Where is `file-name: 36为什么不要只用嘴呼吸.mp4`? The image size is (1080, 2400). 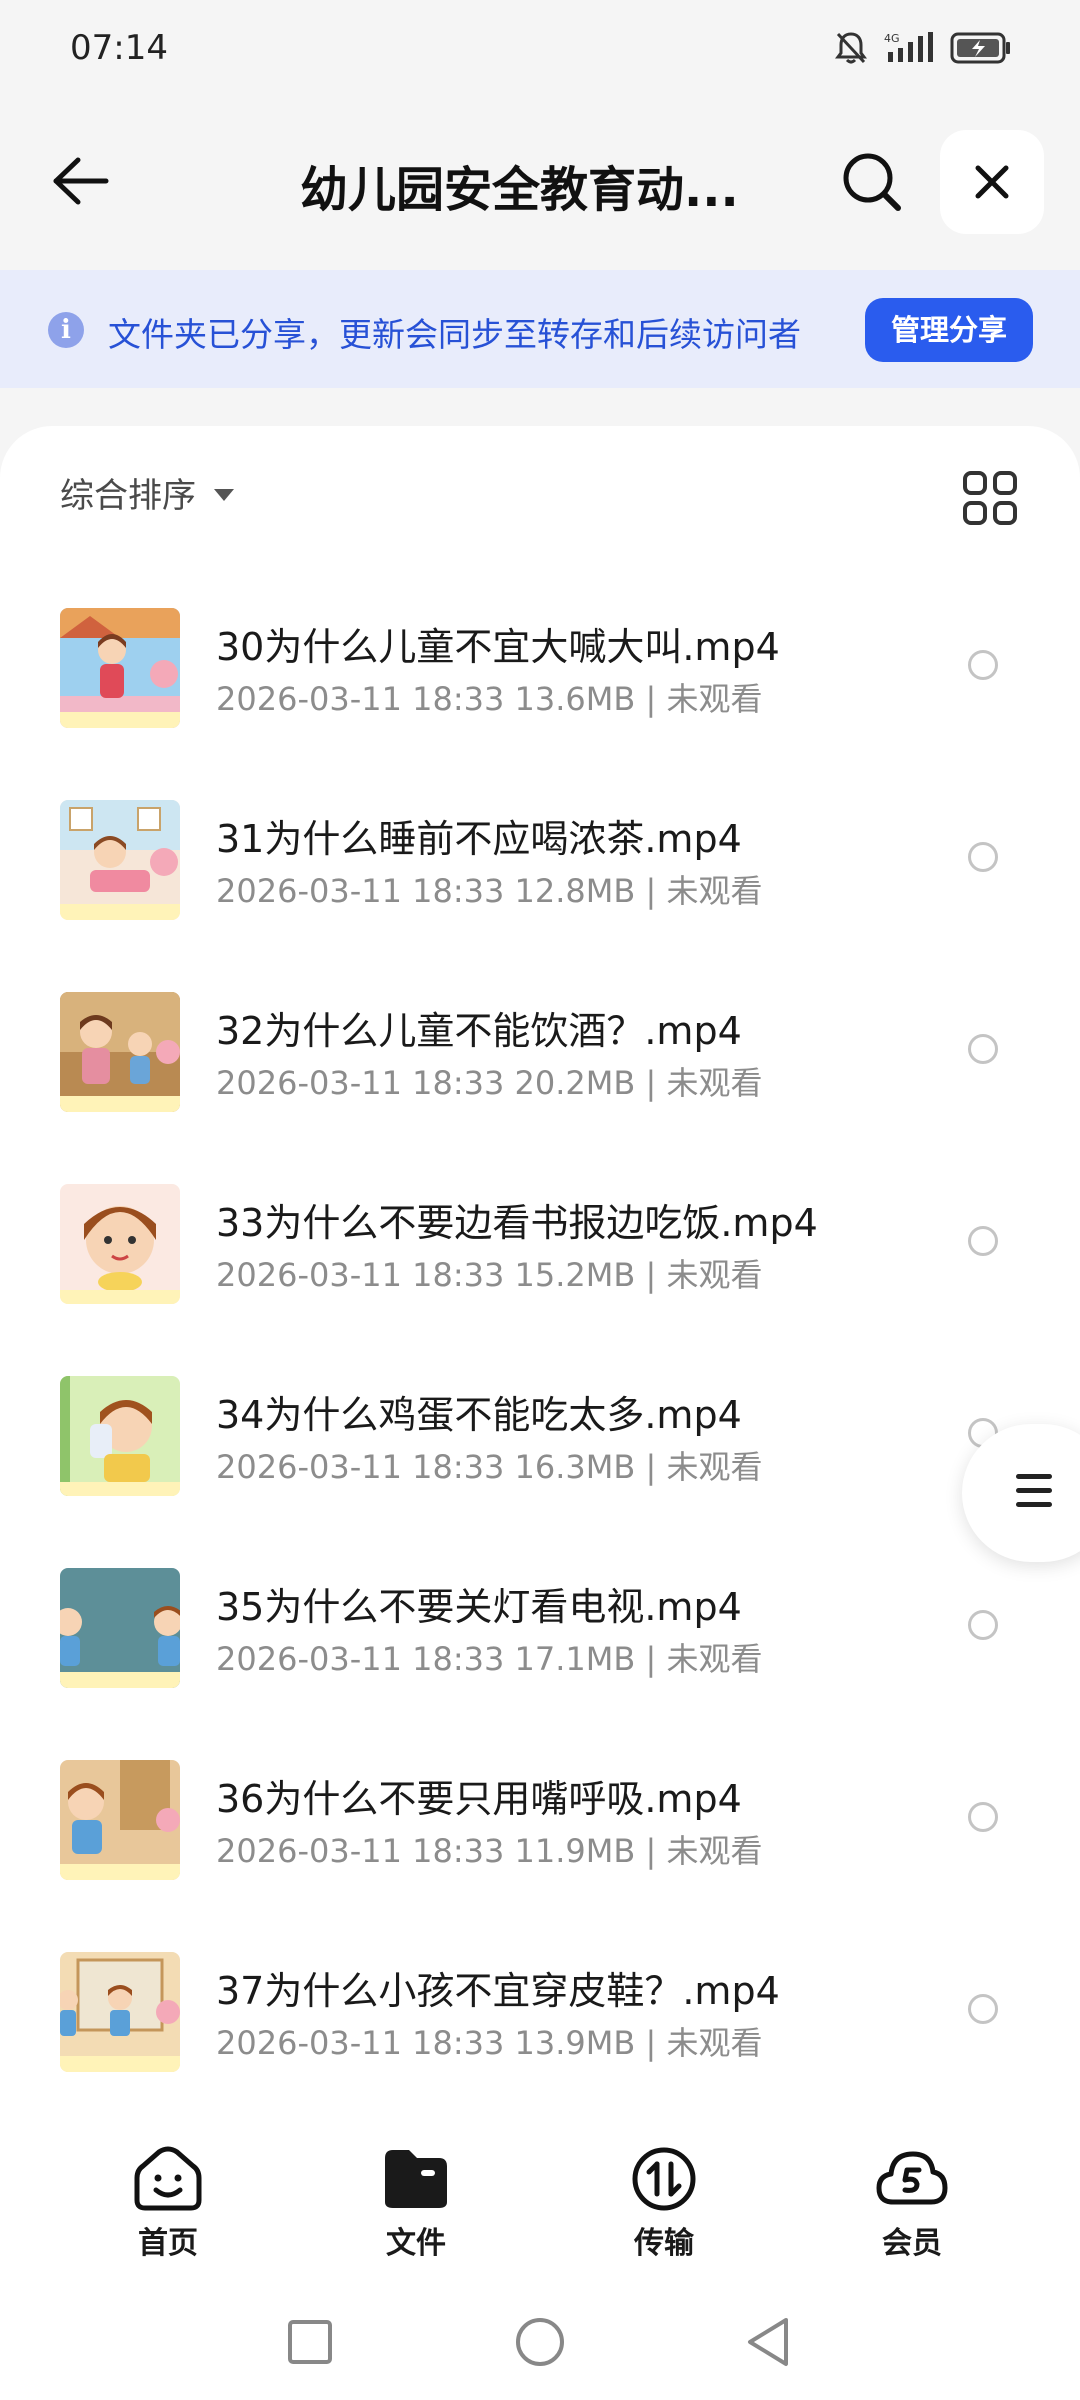 file-name: 36为什么不要只用嘴呼吸.mp4 is located at coordinates (479, 1799).